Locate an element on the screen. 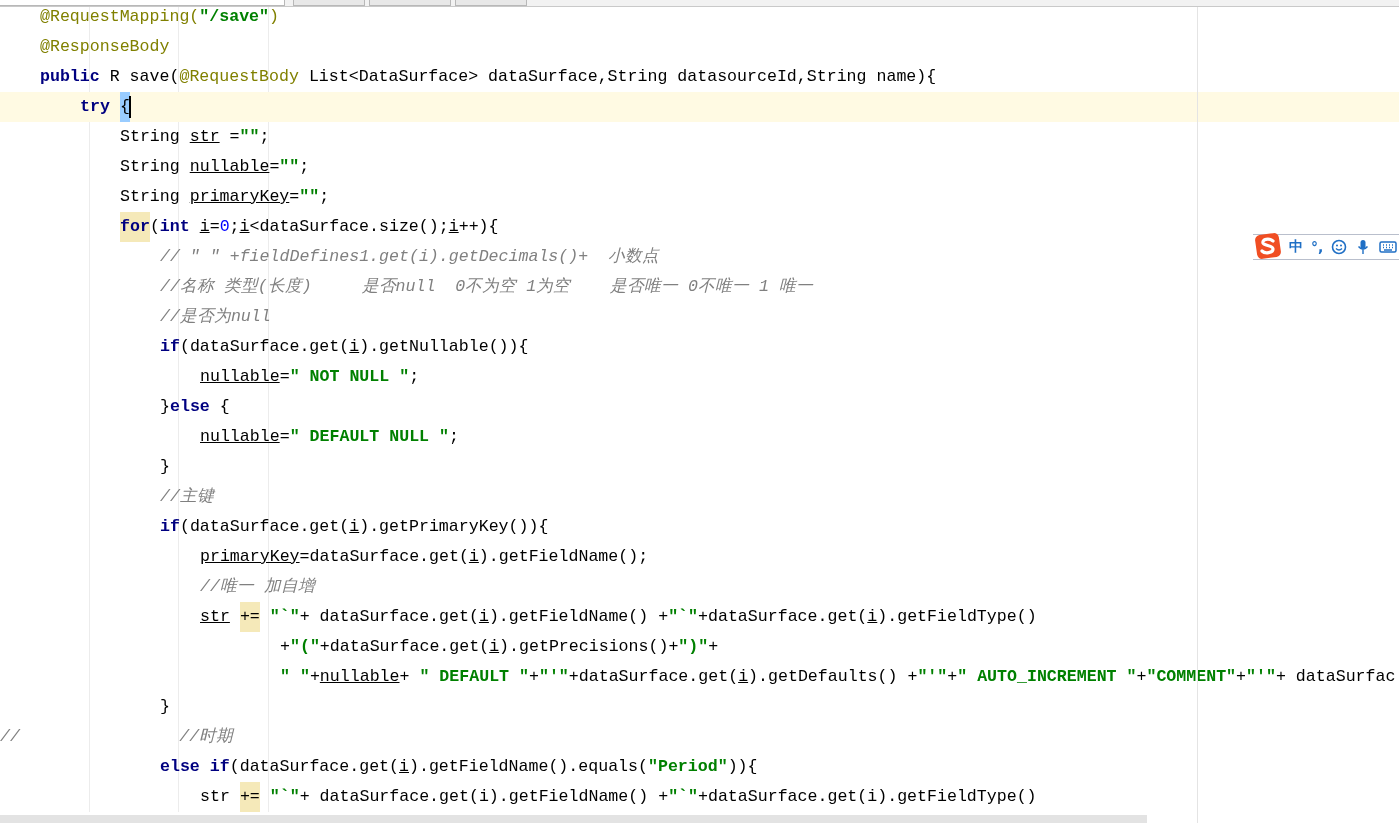 The width and height of the screenshot is (1399, 823). code-text: +dataSurface.get(i).getFieldType() is located at coordinates (867, 797).